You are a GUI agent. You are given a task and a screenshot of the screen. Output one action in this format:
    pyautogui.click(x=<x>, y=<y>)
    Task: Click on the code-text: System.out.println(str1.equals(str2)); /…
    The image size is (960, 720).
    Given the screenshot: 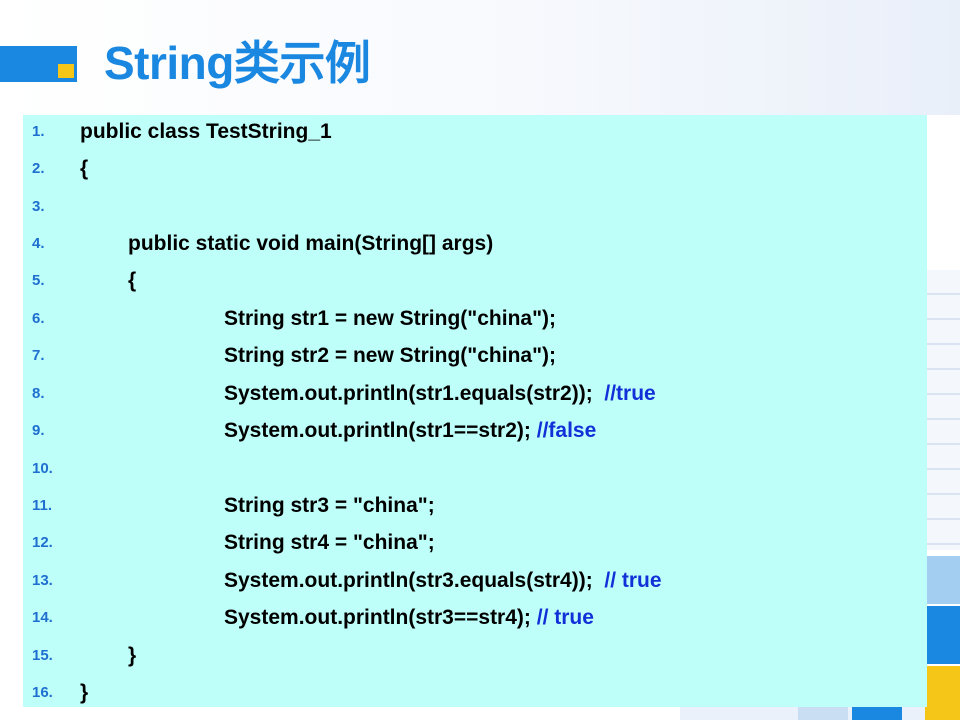 What is the action you would take?
    pyautogui.click(x=440, y=394)
    